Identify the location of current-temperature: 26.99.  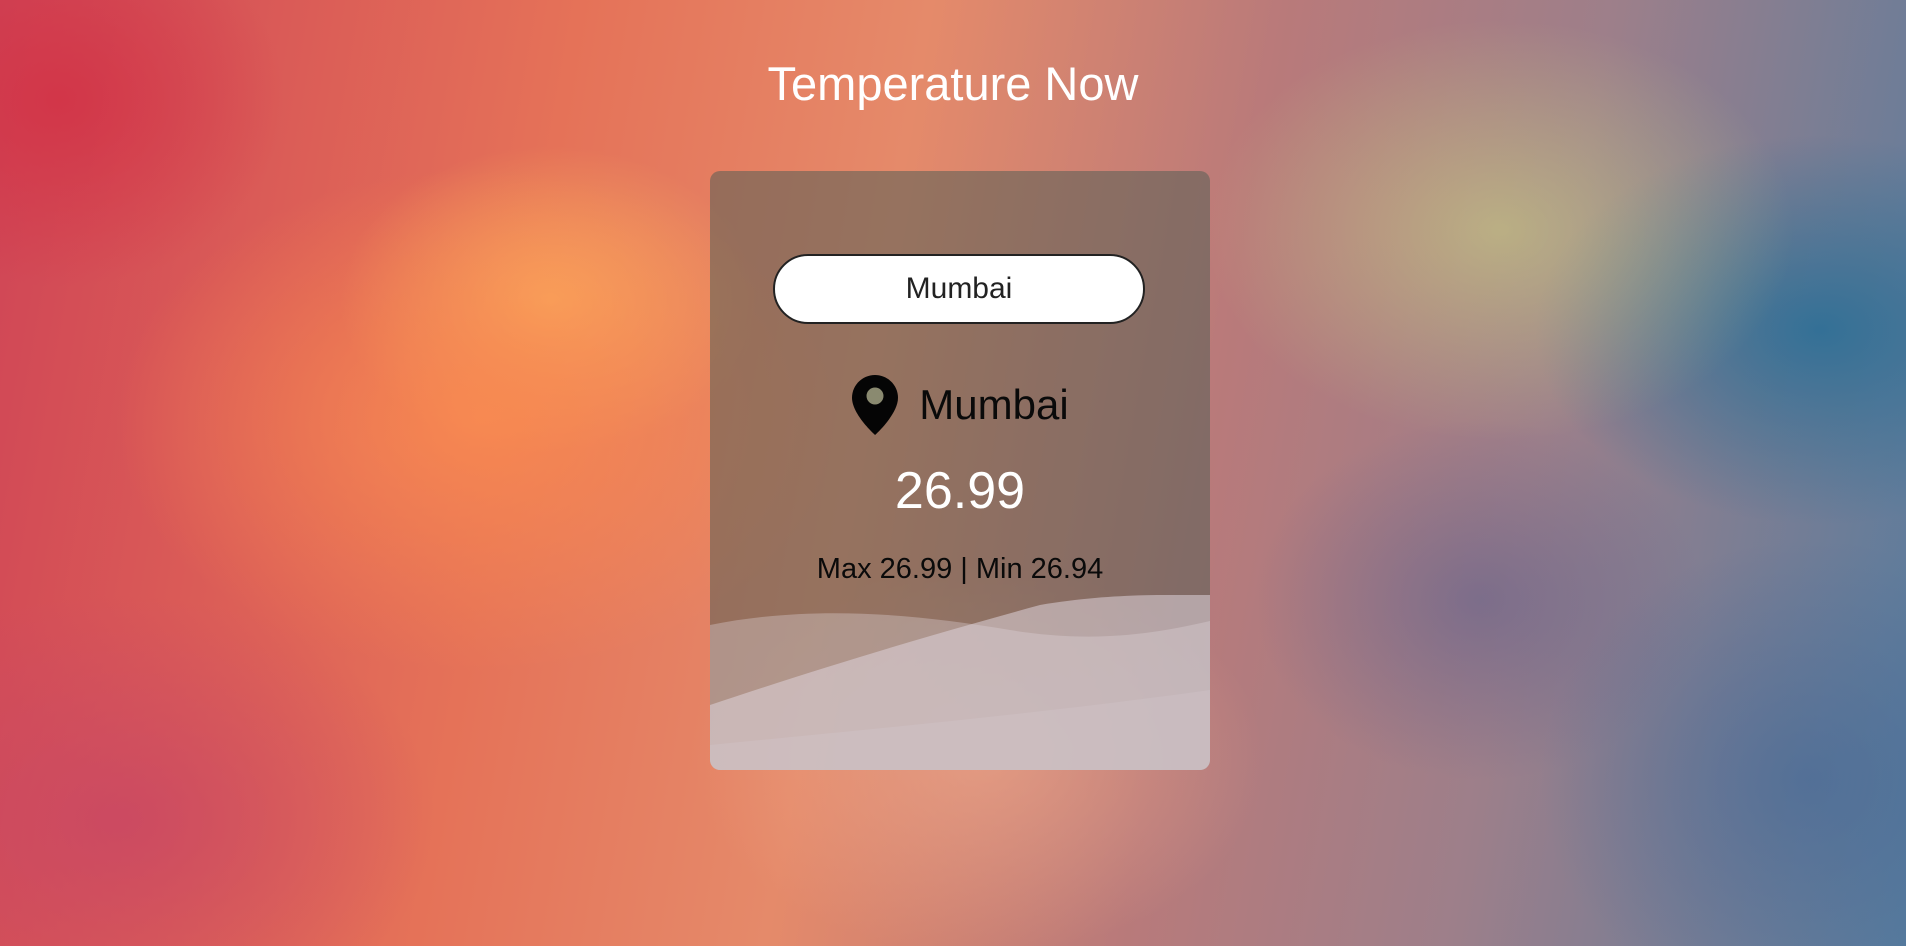
(960, 491).